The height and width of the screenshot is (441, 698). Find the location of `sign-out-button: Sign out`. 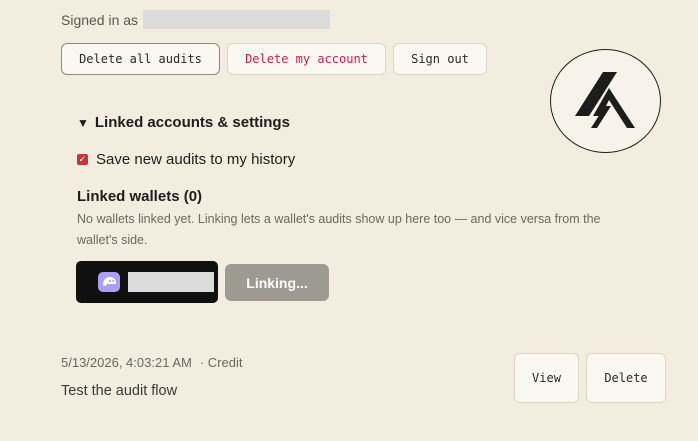

sign-out-button: Sign out is located at coordinates (440, 59).